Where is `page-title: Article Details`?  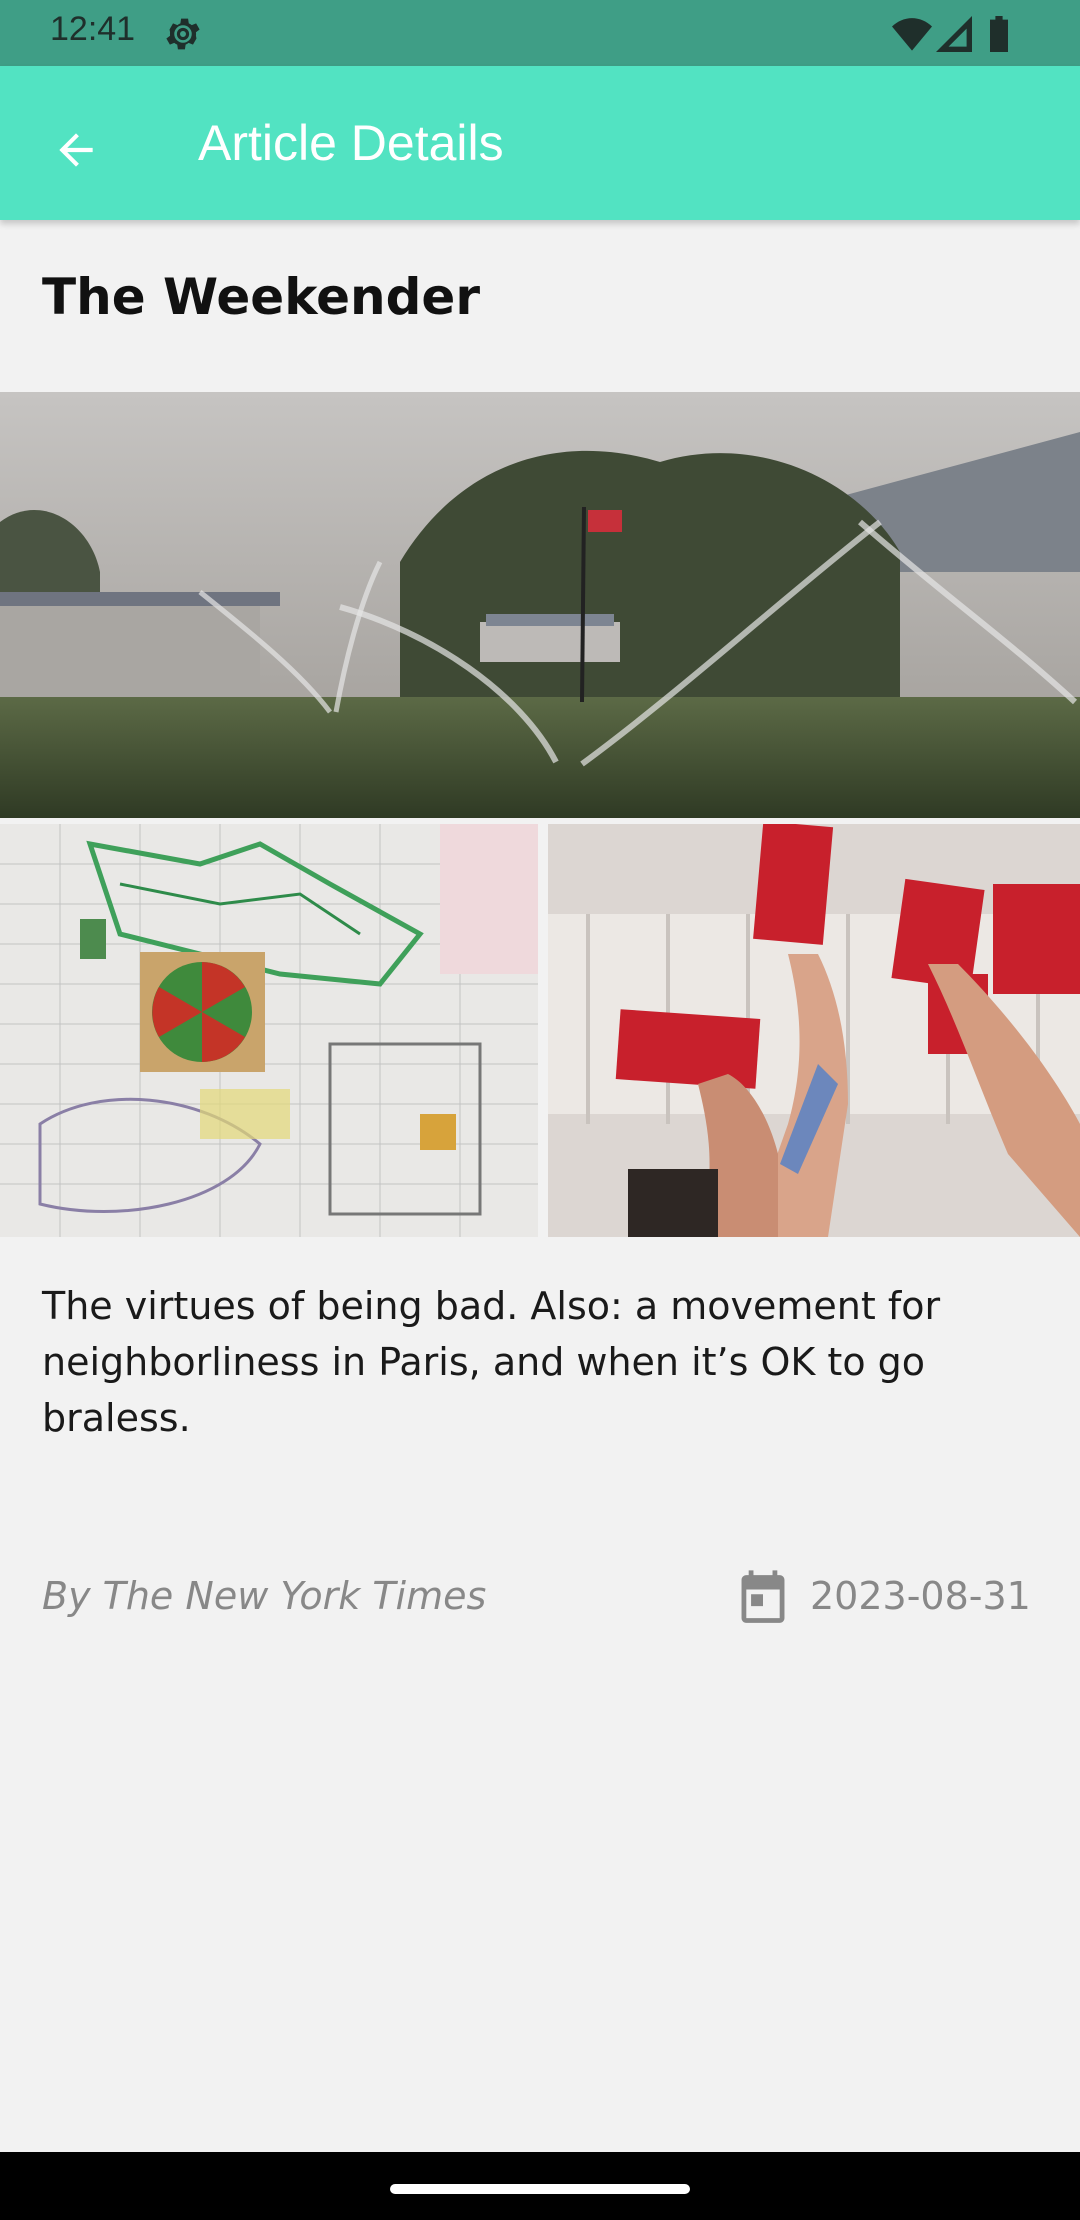 page-title: Article Details is located at coordinates (351, 143).